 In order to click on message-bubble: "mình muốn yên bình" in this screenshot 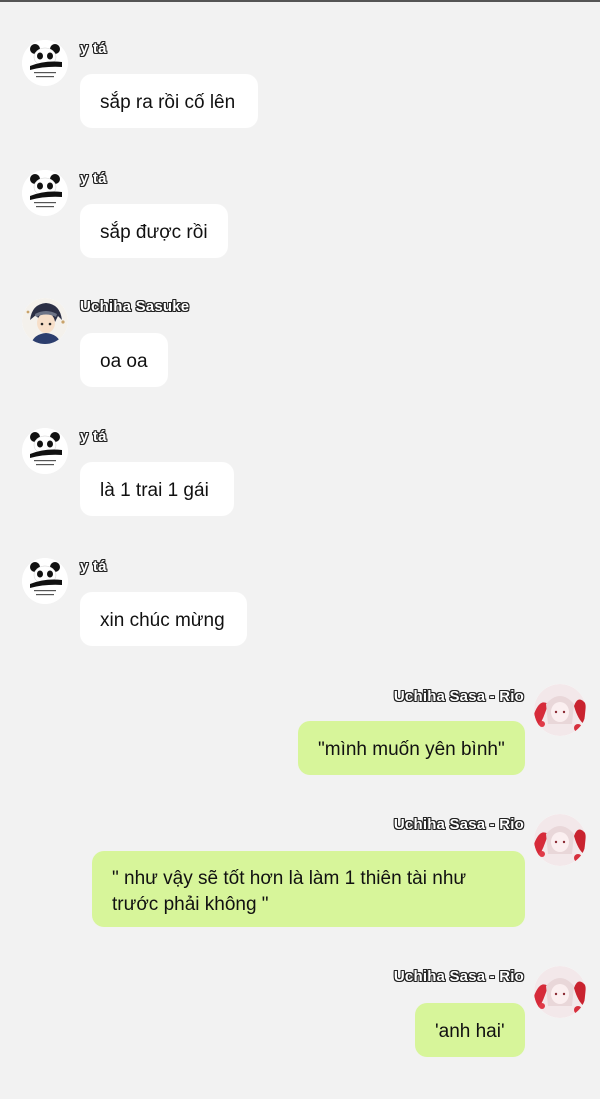, I will do `click(411, 748)`.